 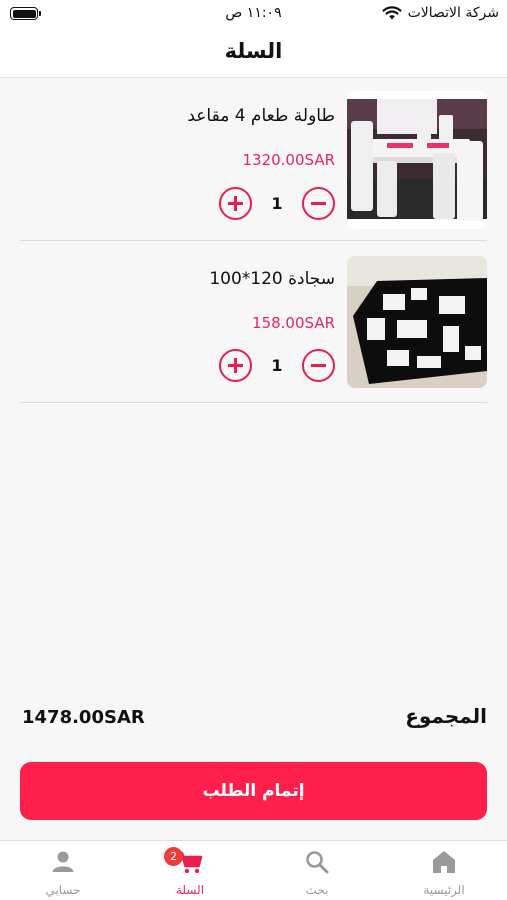 I want to click on item-price: 158.00SAR, so click(x=293, y=323).